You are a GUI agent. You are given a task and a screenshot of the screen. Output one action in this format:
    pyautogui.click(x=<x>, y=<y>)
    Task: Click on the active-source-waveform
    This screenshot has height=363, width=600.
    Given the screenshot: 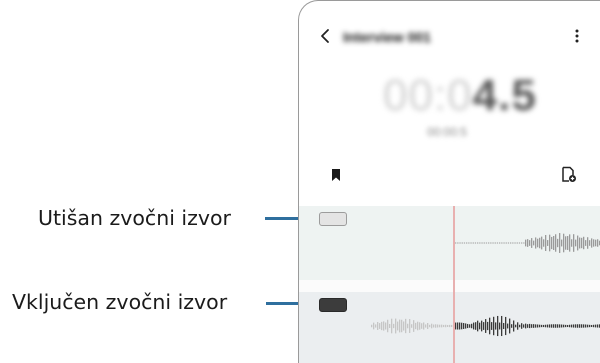 What is the action you would take?
    pyautogui.click(x=485, y=326)
    